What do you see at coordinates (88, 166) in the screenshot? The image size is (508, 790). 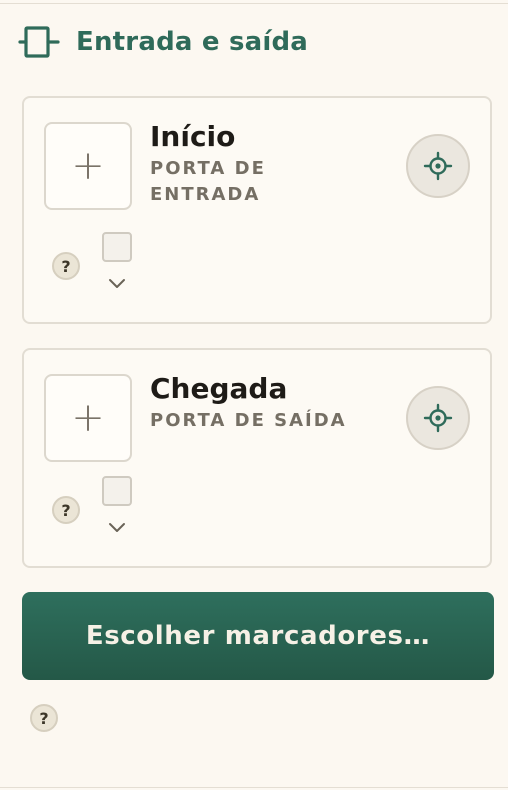 I see `add-start-marker-button: +` at bounding box center [88, 166].